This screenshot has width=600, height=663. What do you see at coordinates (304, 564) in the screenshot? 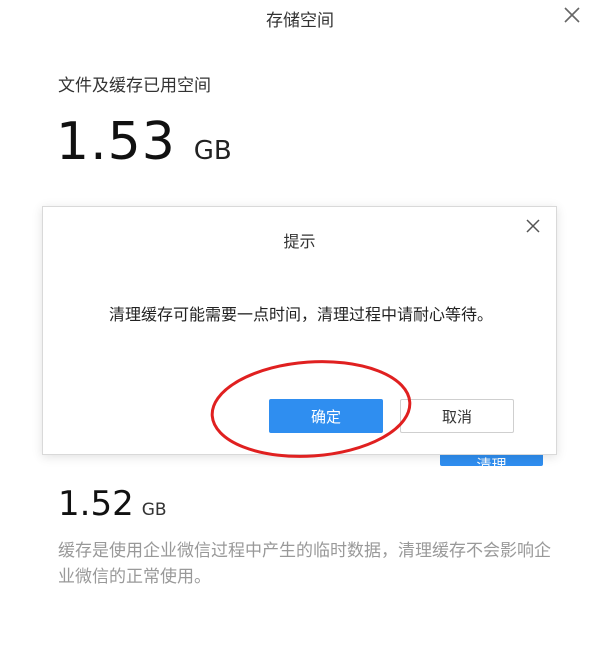
I see `cache-description: 缓存是使用企业微信过程中产生的临时数据，清理缓存不会影响企业微信的正常使用。` at bounding box center [304, 564].